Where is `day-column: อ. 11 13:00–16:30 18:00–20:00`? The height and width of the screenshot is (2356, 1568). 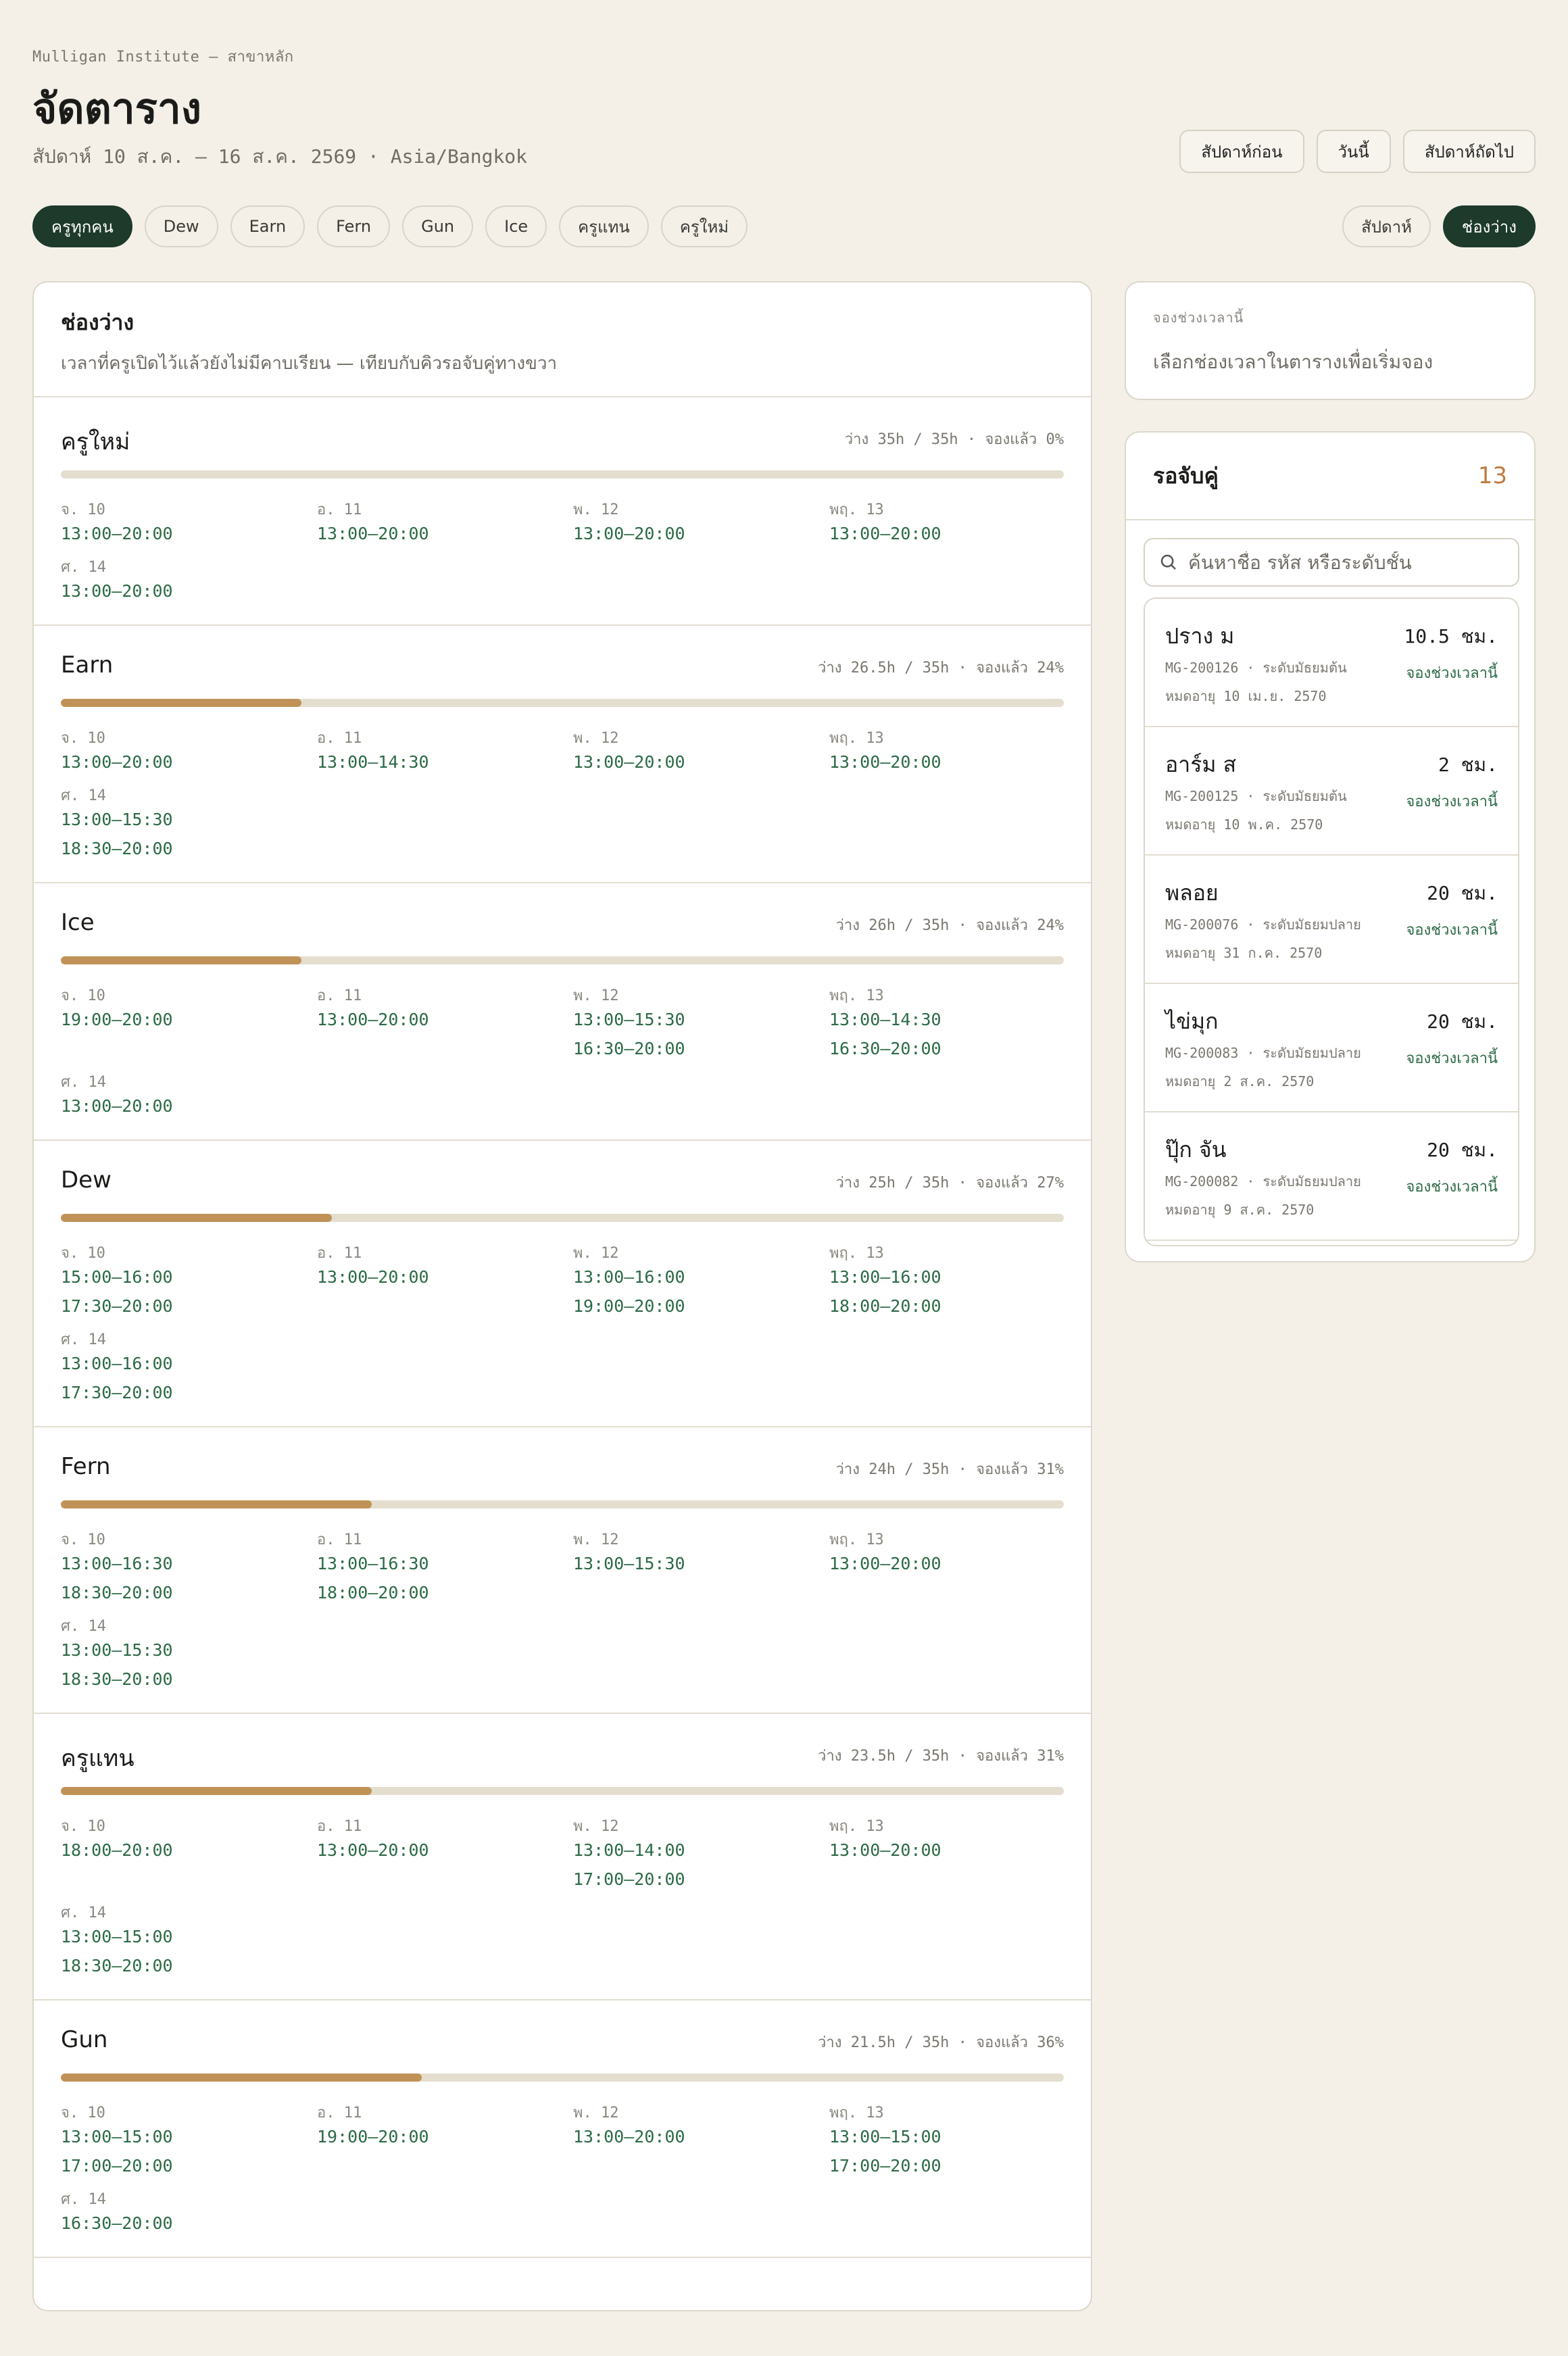 day-column: อ. 11 13:00–16:30 18:00–20:00 is located at coordinates (438, 1567).